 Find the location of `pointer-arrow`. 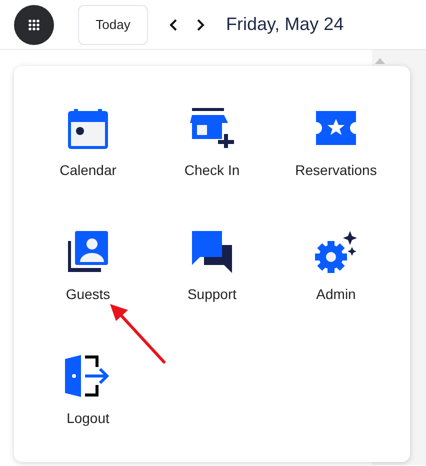

pointer-arrow is located at coordinates (138, 335).